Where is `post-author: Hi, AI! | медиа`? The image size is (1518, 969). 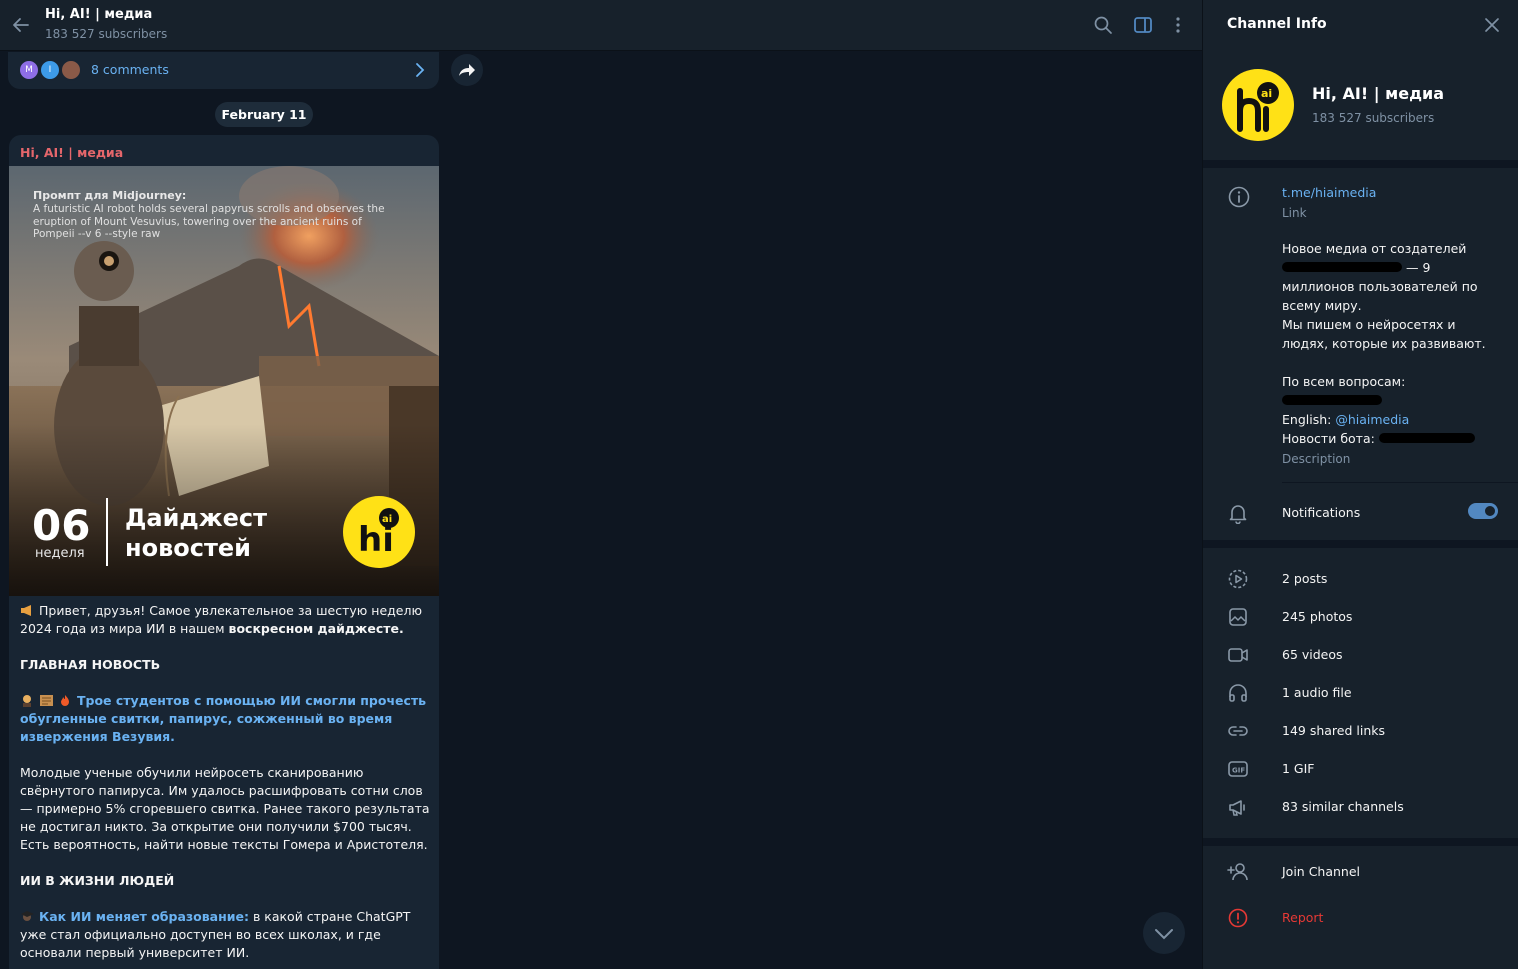
post-author: Hi, AI! | медиа is located at coordinates (71, 152).